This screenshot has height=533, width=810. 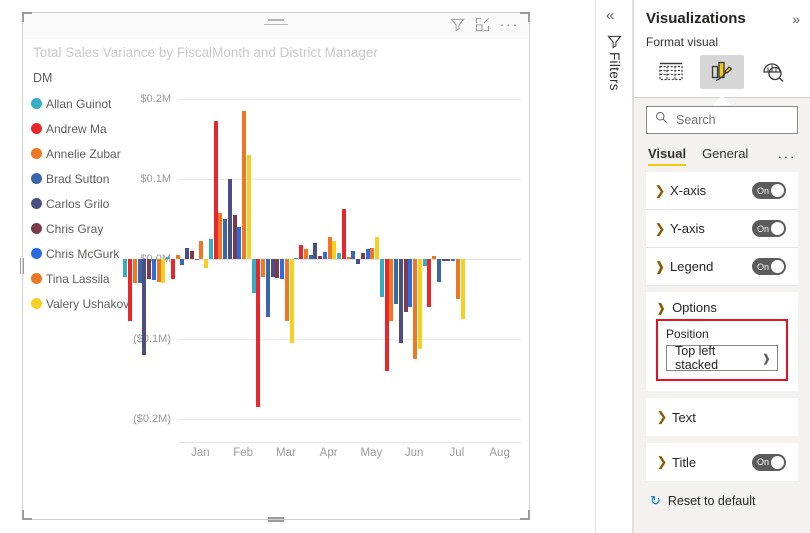 What do you see at coordinates (671, 72) in the screenshot?
I see `build-visual-icon` at bounding box center [671, 72].